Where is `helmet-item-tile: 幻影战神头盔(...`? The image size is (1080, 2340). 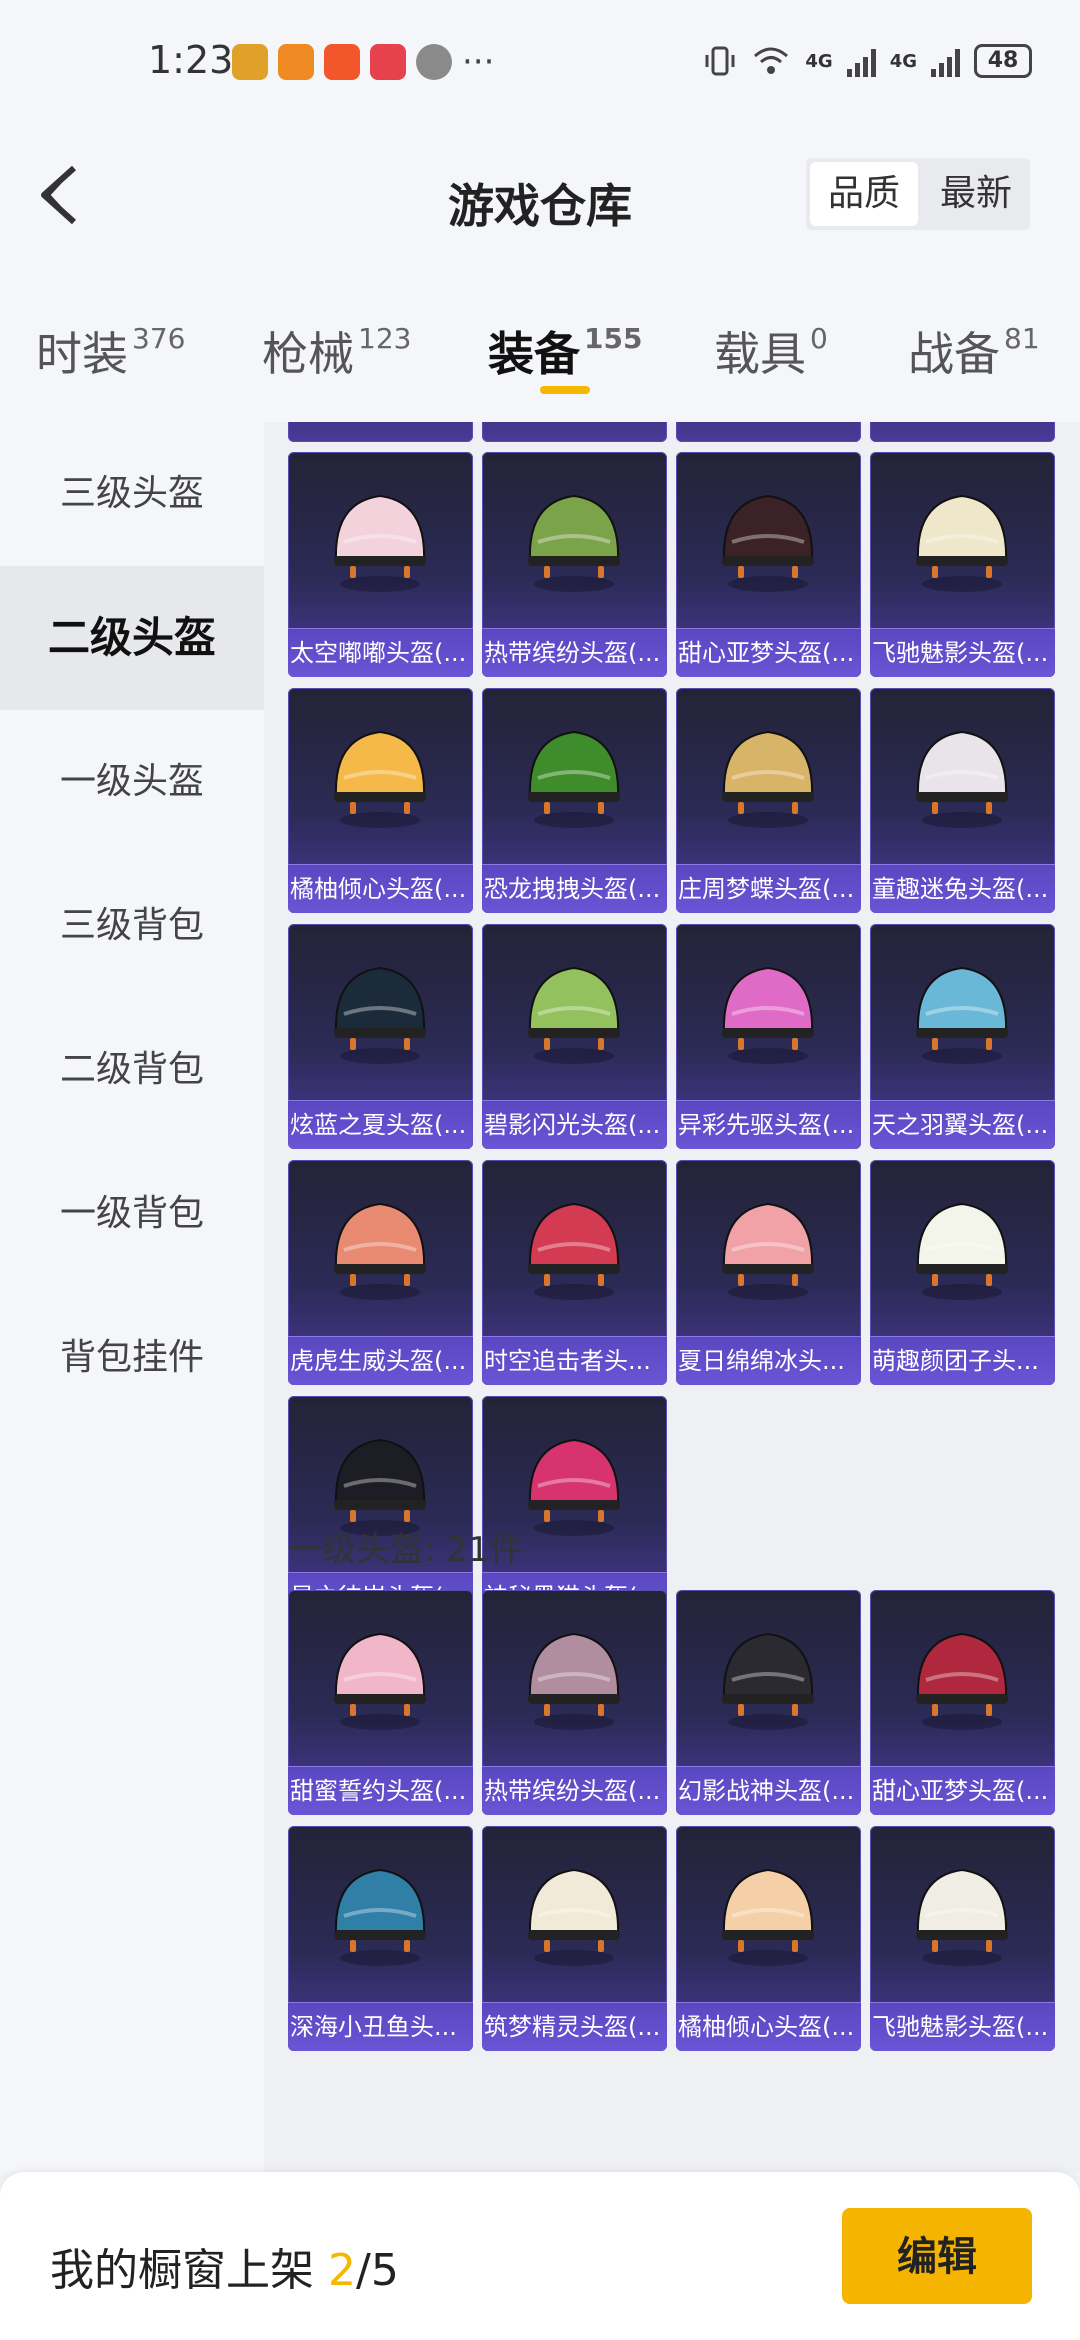 helmet-item-tile: 幻影战神头盔(... is located at coordinates (768, 1702).